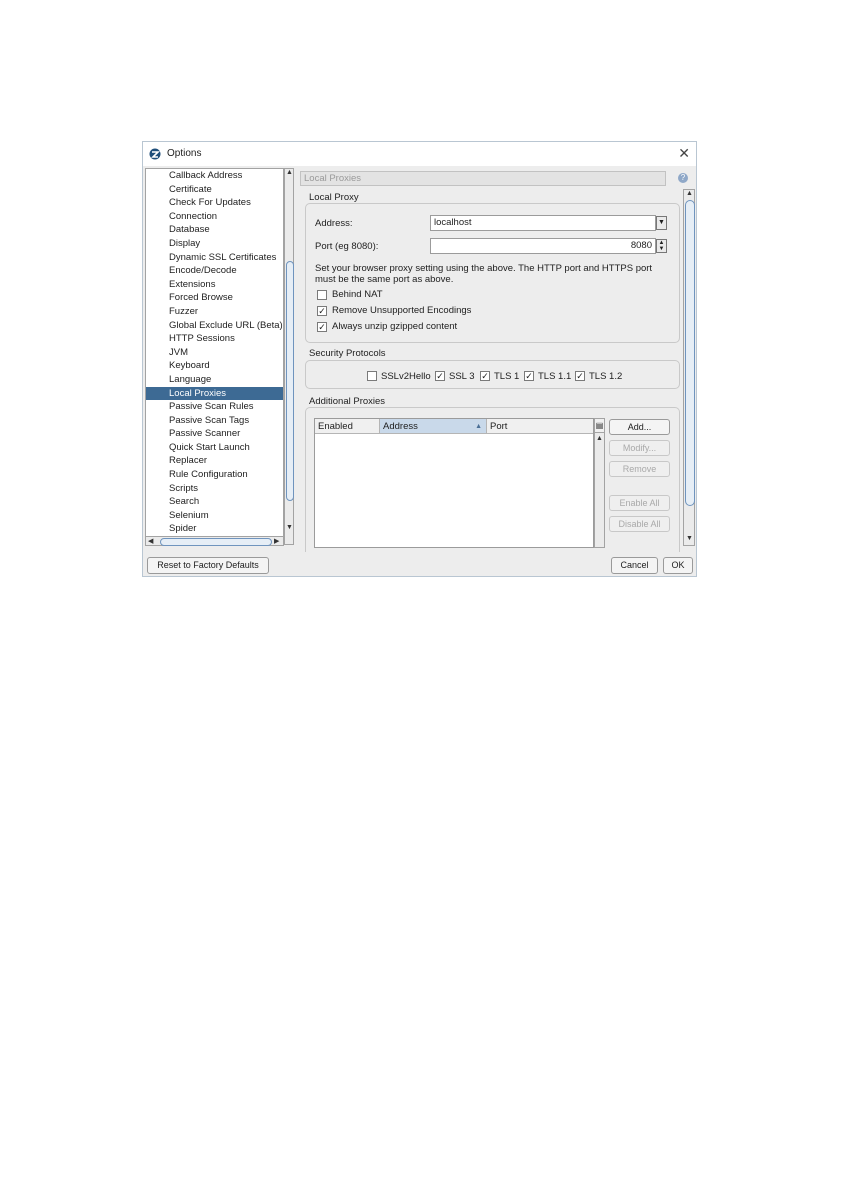  I want to click on tree-item: Local Proxies, so click(214, 393).